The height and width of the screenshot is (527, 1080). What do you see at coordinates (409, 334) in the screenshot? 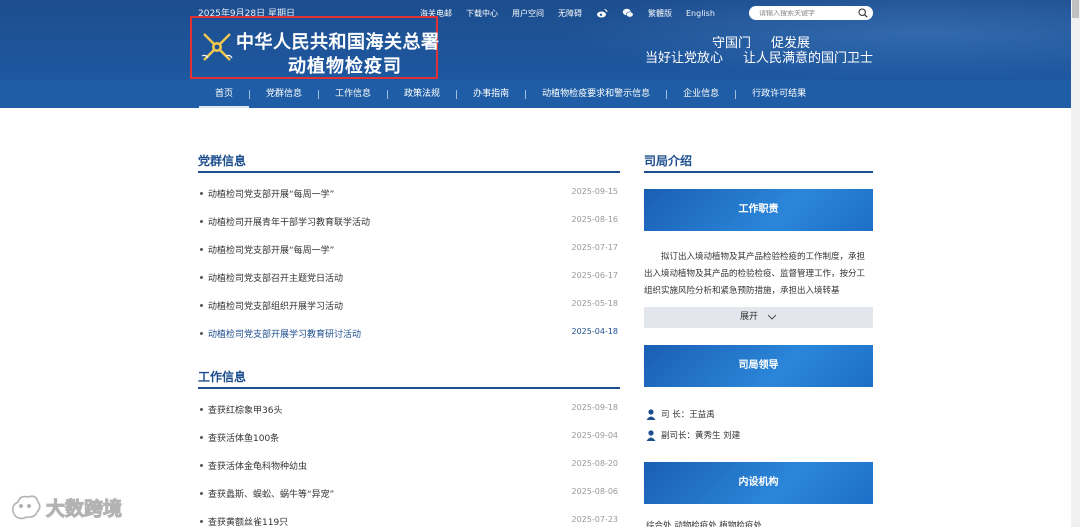
I see `list-item: 动植检司党支部开展学习教育研讨活动 2025-04-18` at bounding box center [409, 334].